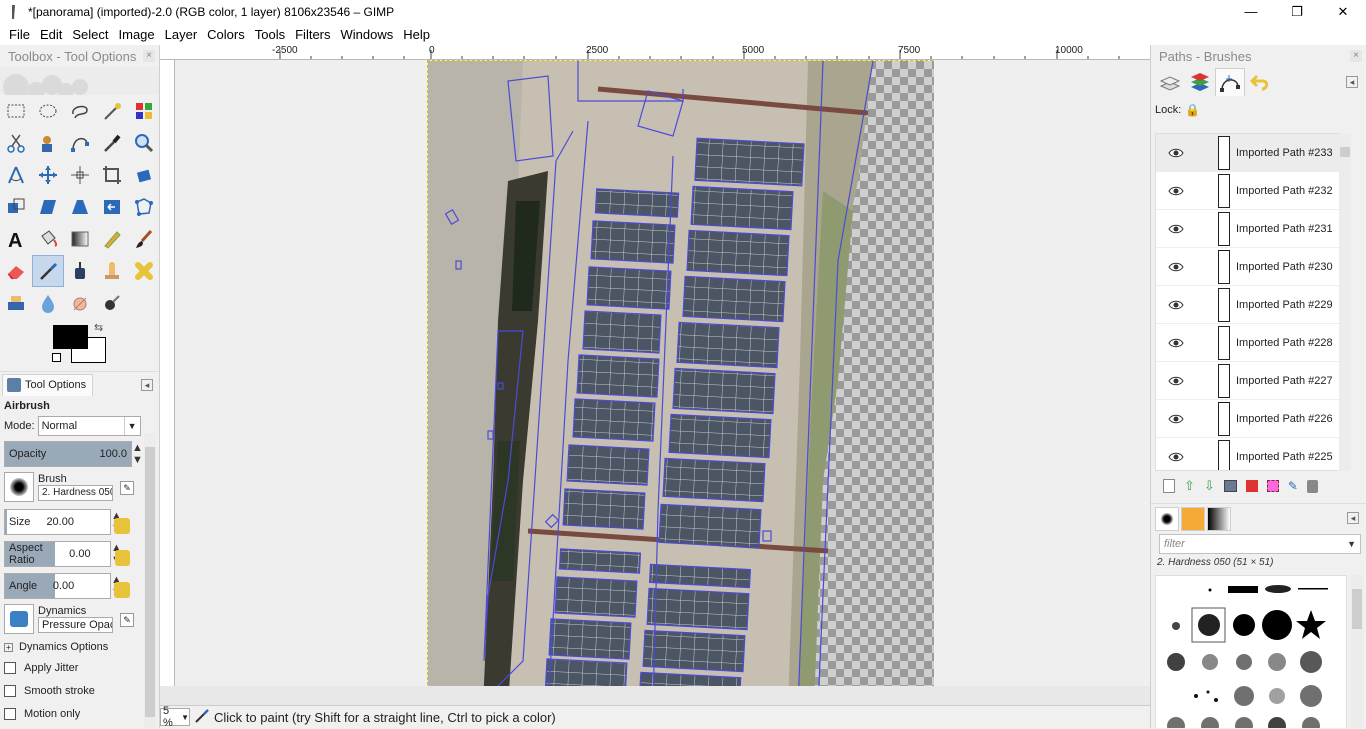 The height and width of the screenshot is (729, 1366). What do you see at coordinates (1251, 11) in the screenshot?
I see `minimize-button: —` at bounding box center [1251, 11].